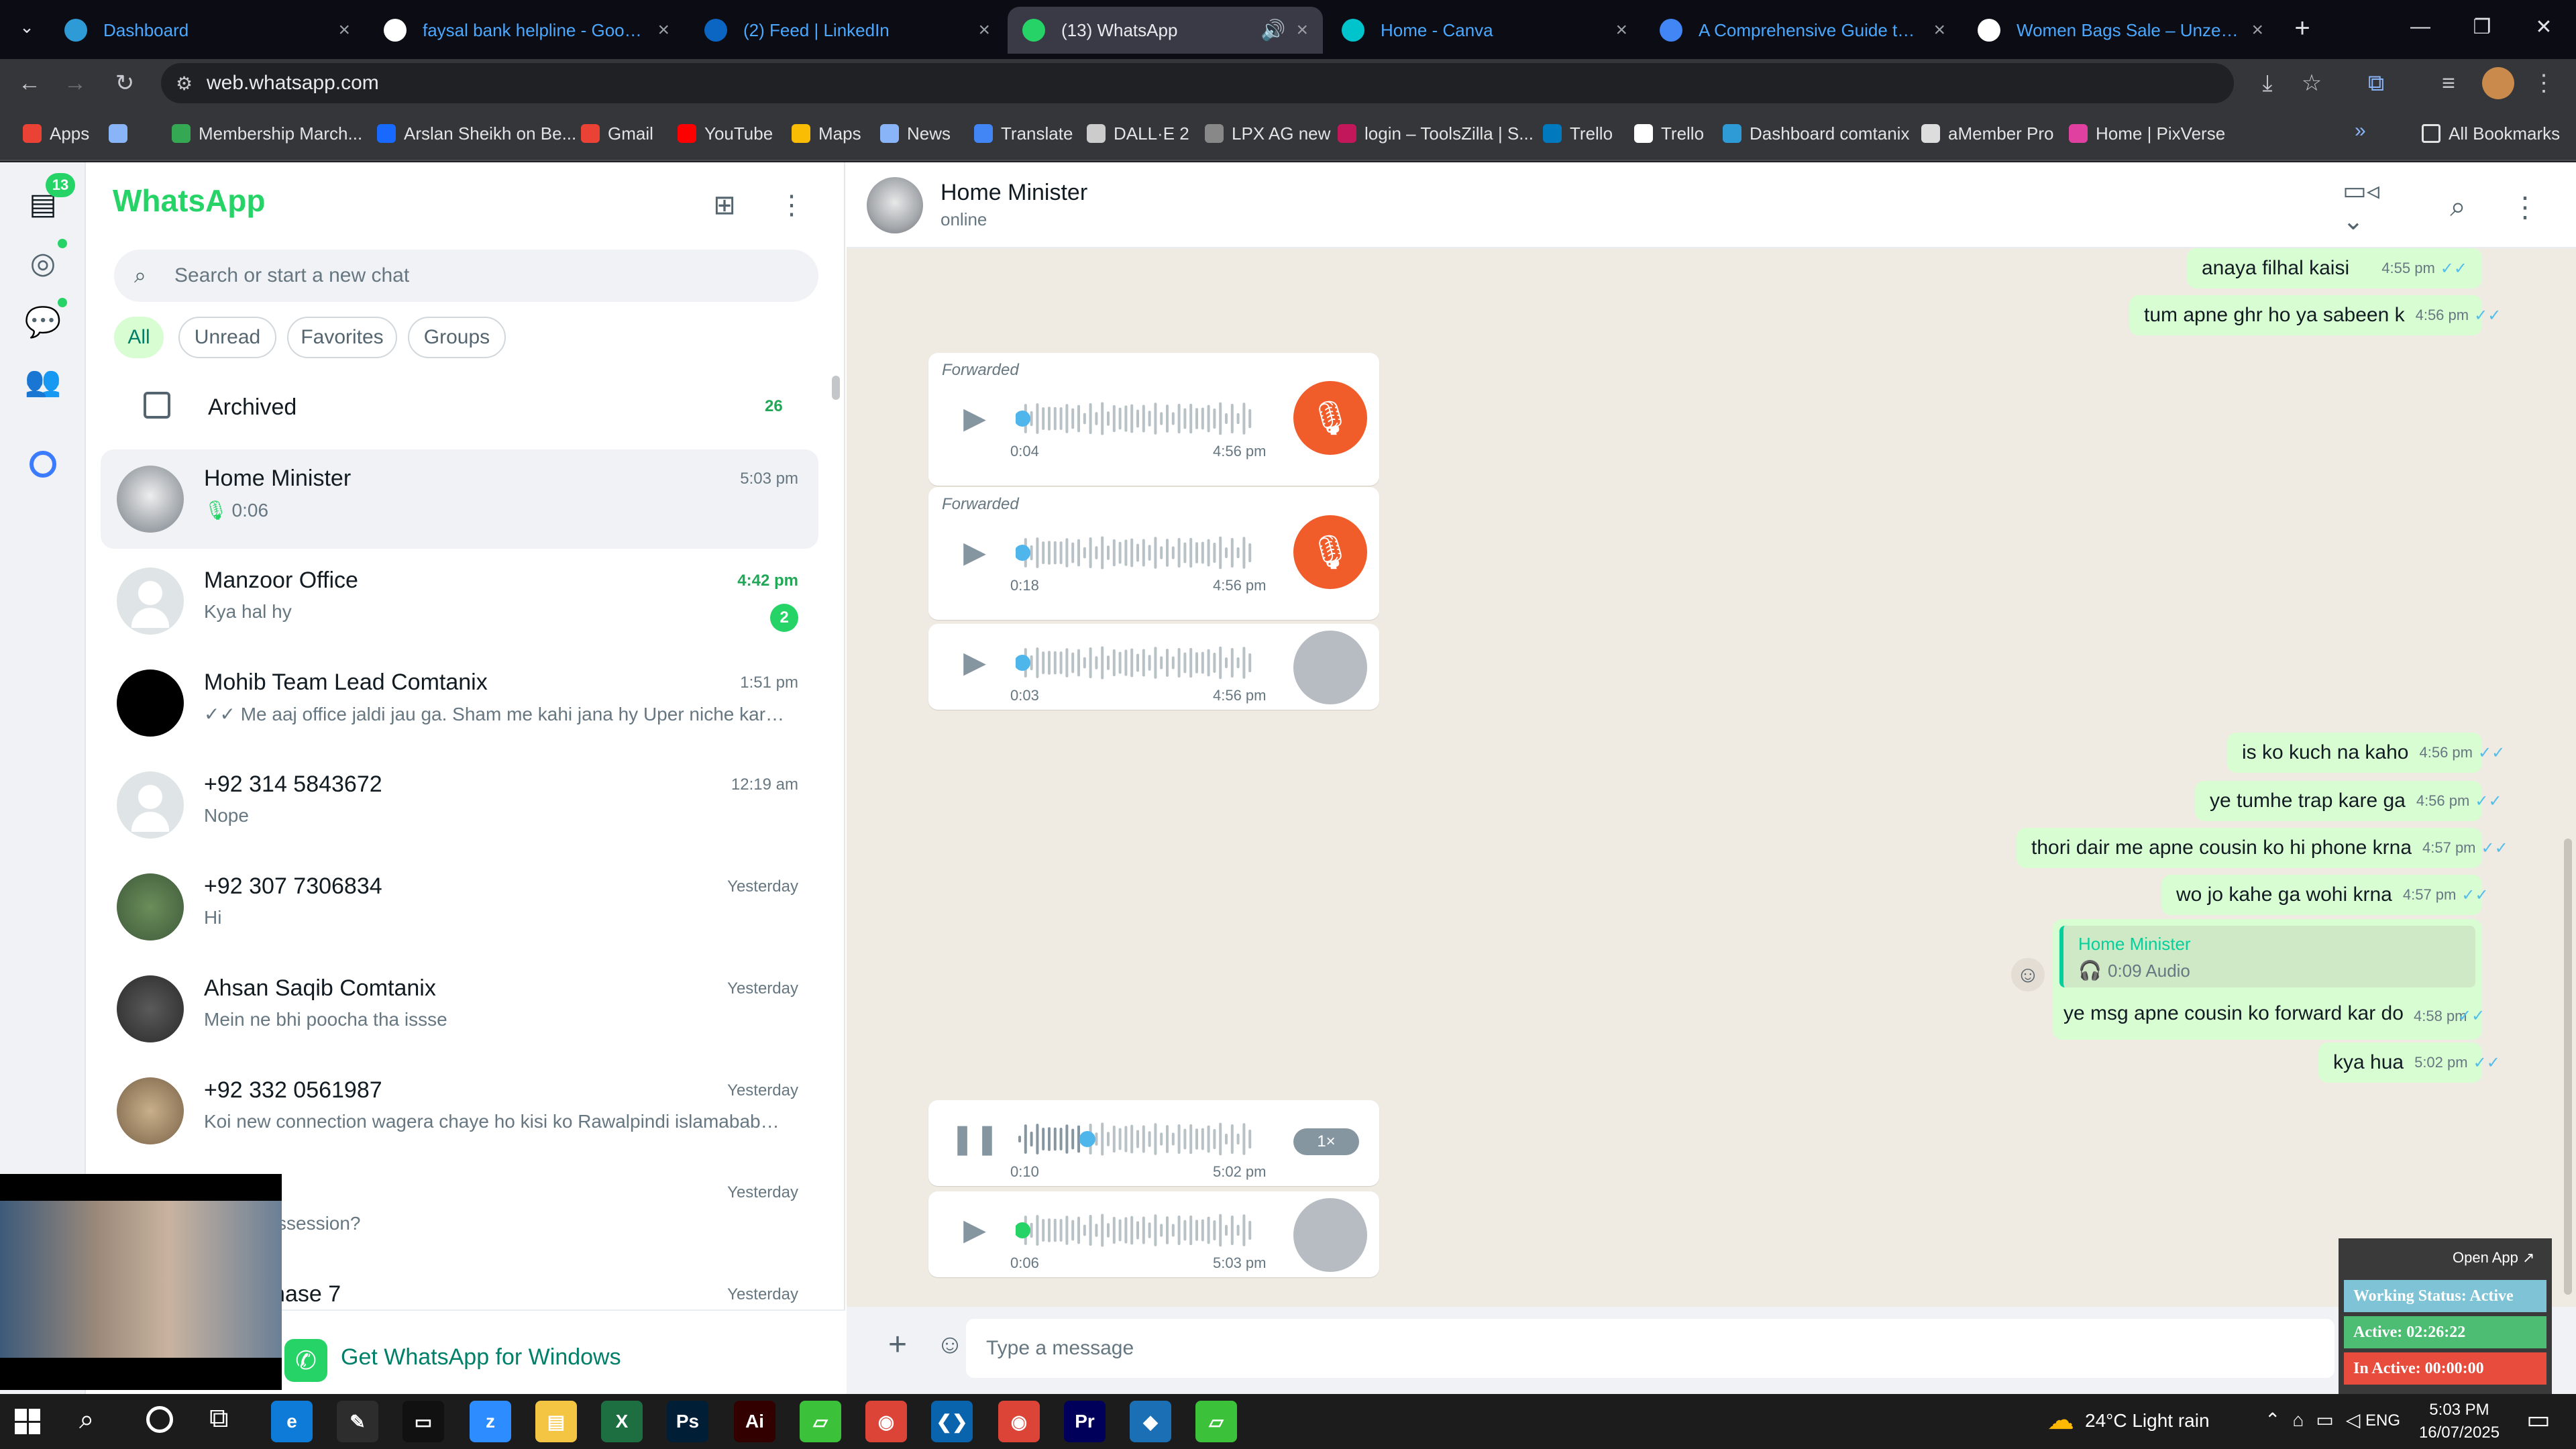  I want to click on quoted-message: Home Minister 🎧 0:09 Audio, so click(2267, 956).